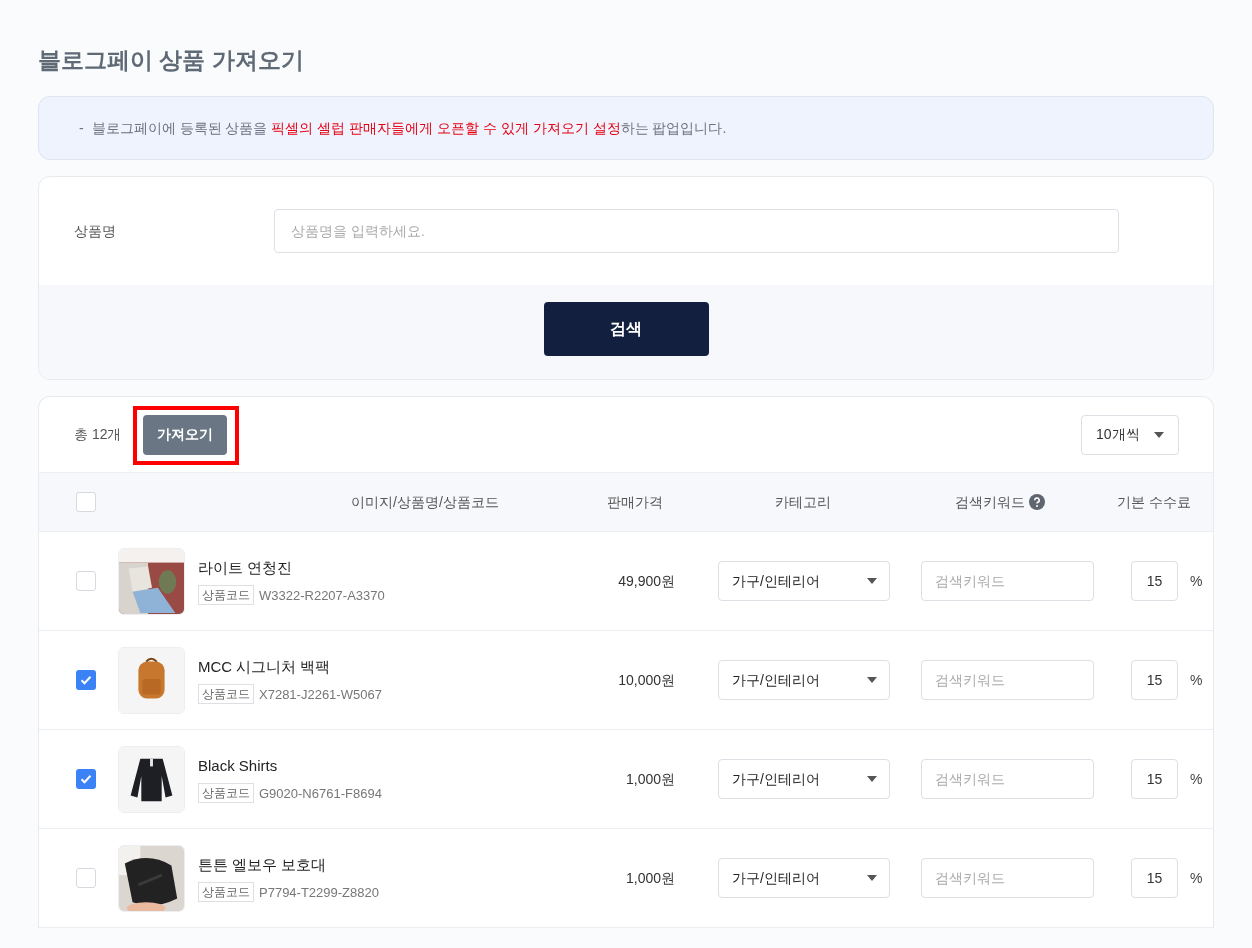  I want to click on product-code: X7281-J2261-W5067, so click(320, 694).